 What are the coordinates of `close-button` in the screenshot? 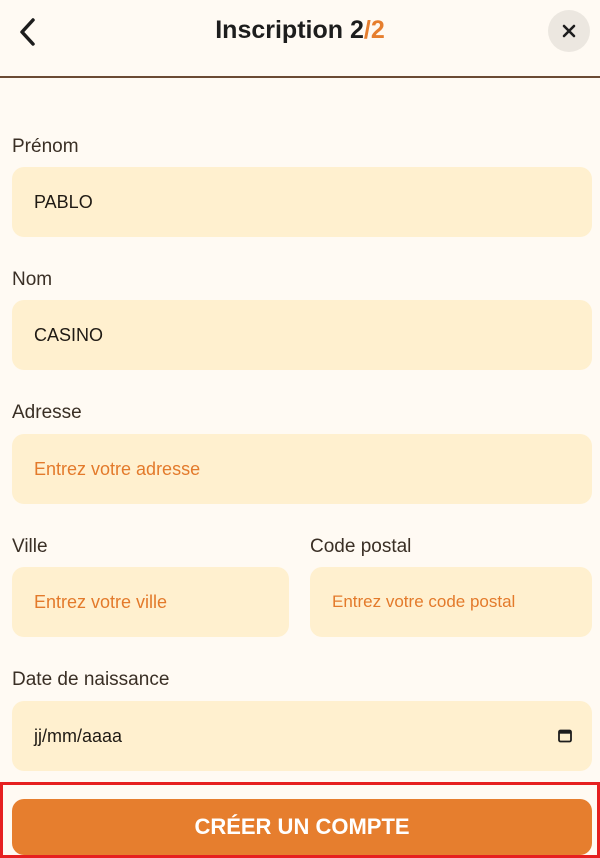 It's located at (569, 31).